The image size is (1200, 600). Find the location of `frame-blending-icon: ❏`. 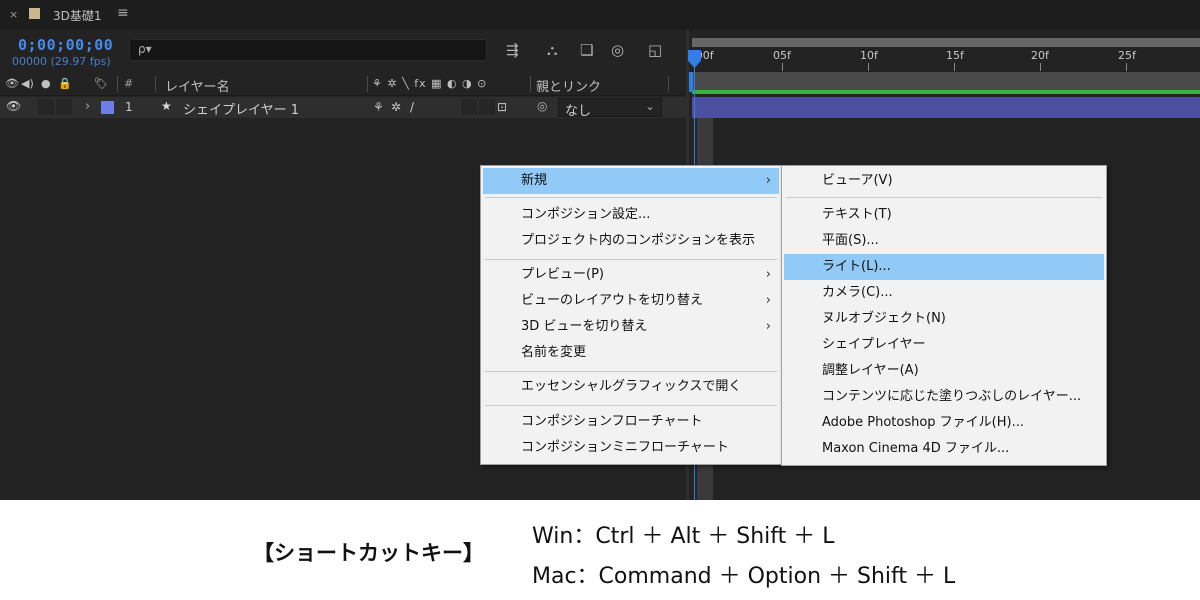

frame-blending-icon: ❏ is located at coordinates (586, 50).